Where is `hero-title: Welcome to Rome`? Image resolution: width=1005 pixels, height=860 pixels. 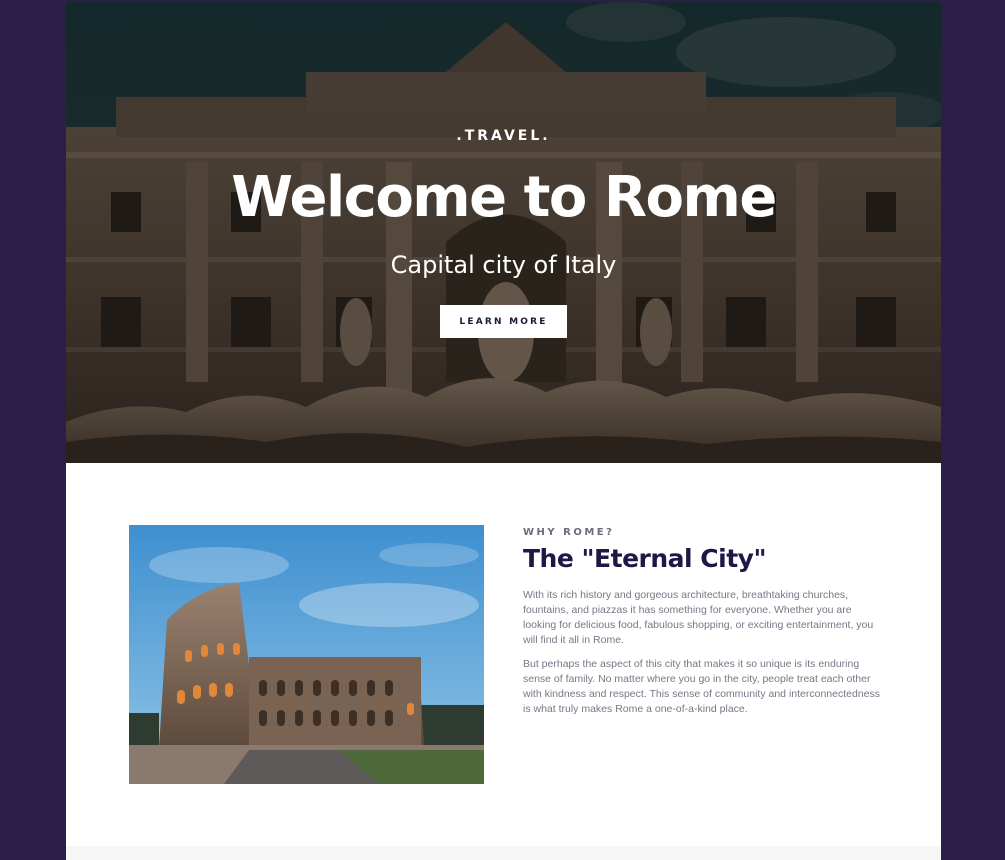 hero-title: Welcome to Rome is located at coordinates (504, 197).